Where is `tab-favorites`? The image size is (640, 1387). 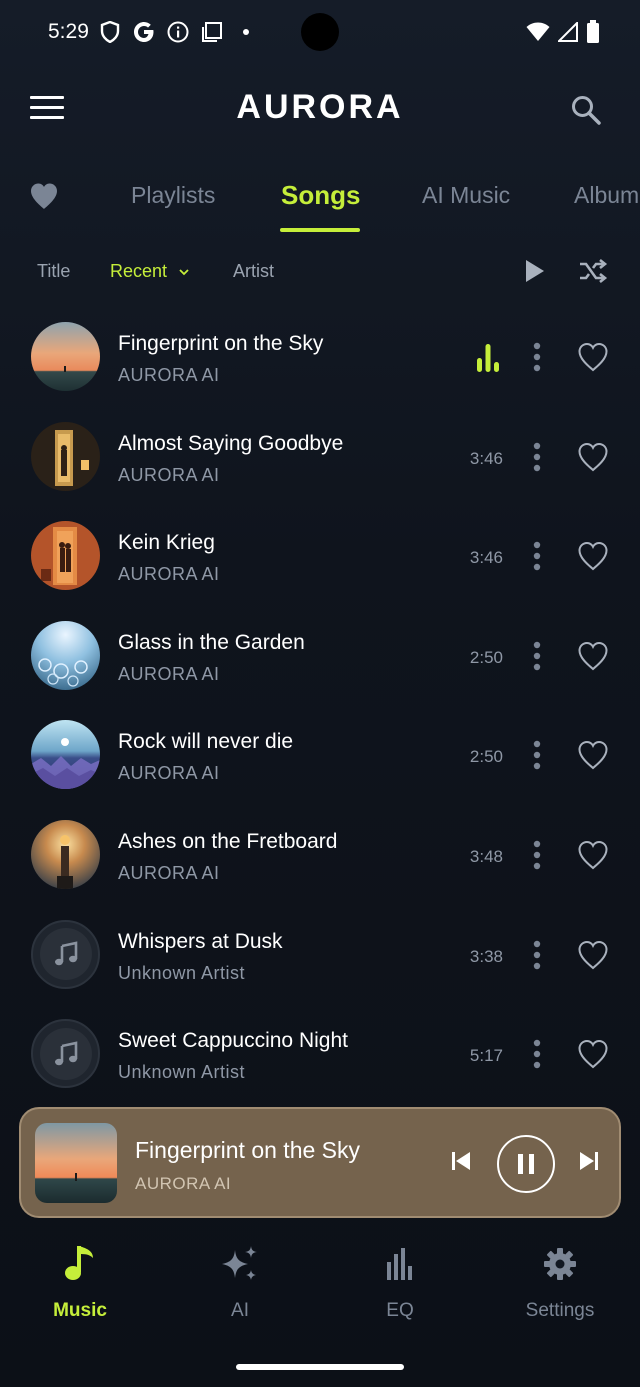 tab-favorites is located at coordinates (44, 196).